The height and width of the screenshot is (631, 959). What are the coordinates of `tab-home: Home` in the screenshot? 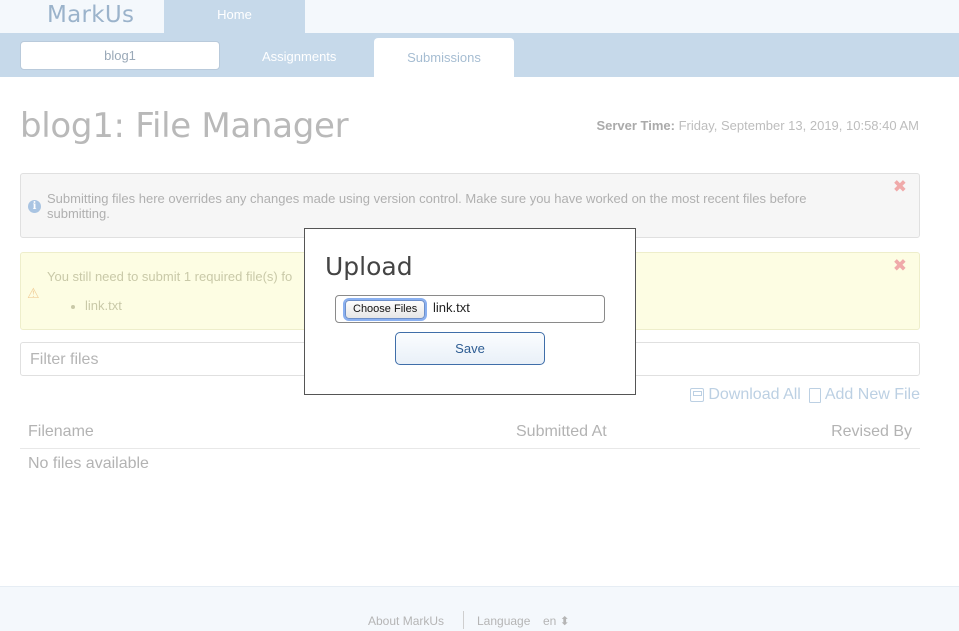 It's located at (234, 16).